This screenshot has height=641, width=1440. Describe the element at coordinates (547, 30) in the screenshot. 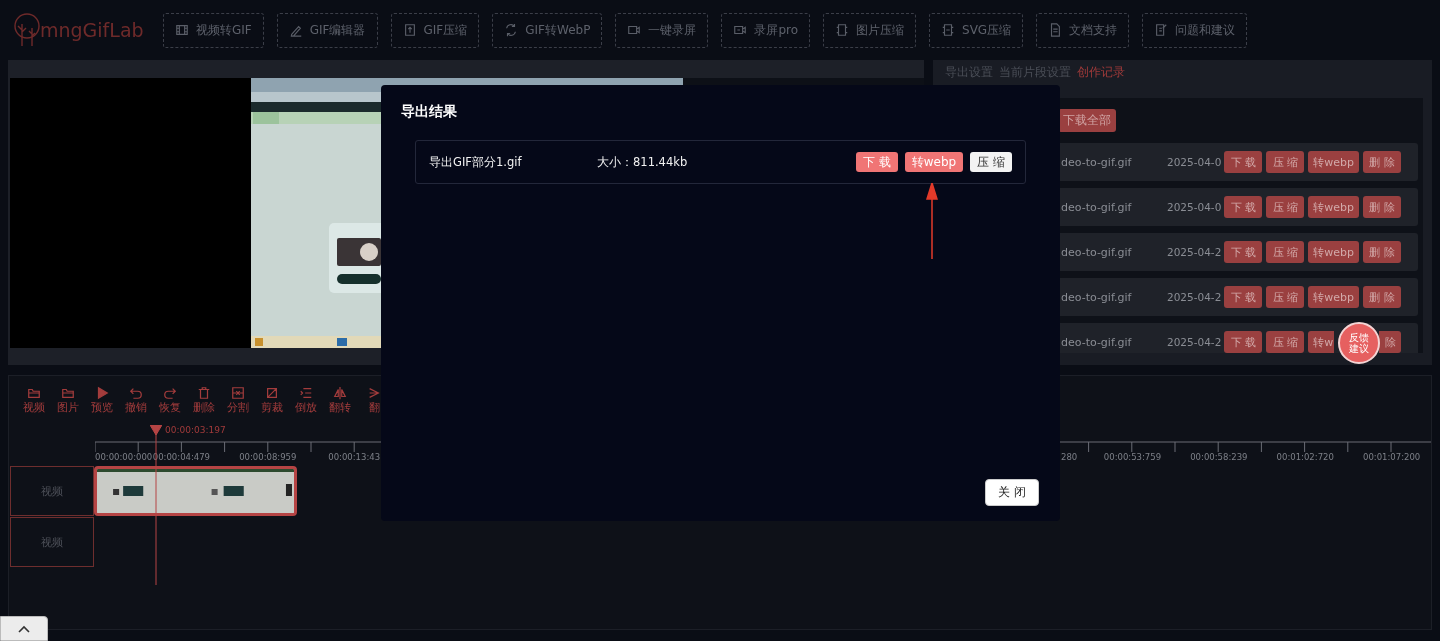

I see `nav-button: GIF转WebP` at that location.